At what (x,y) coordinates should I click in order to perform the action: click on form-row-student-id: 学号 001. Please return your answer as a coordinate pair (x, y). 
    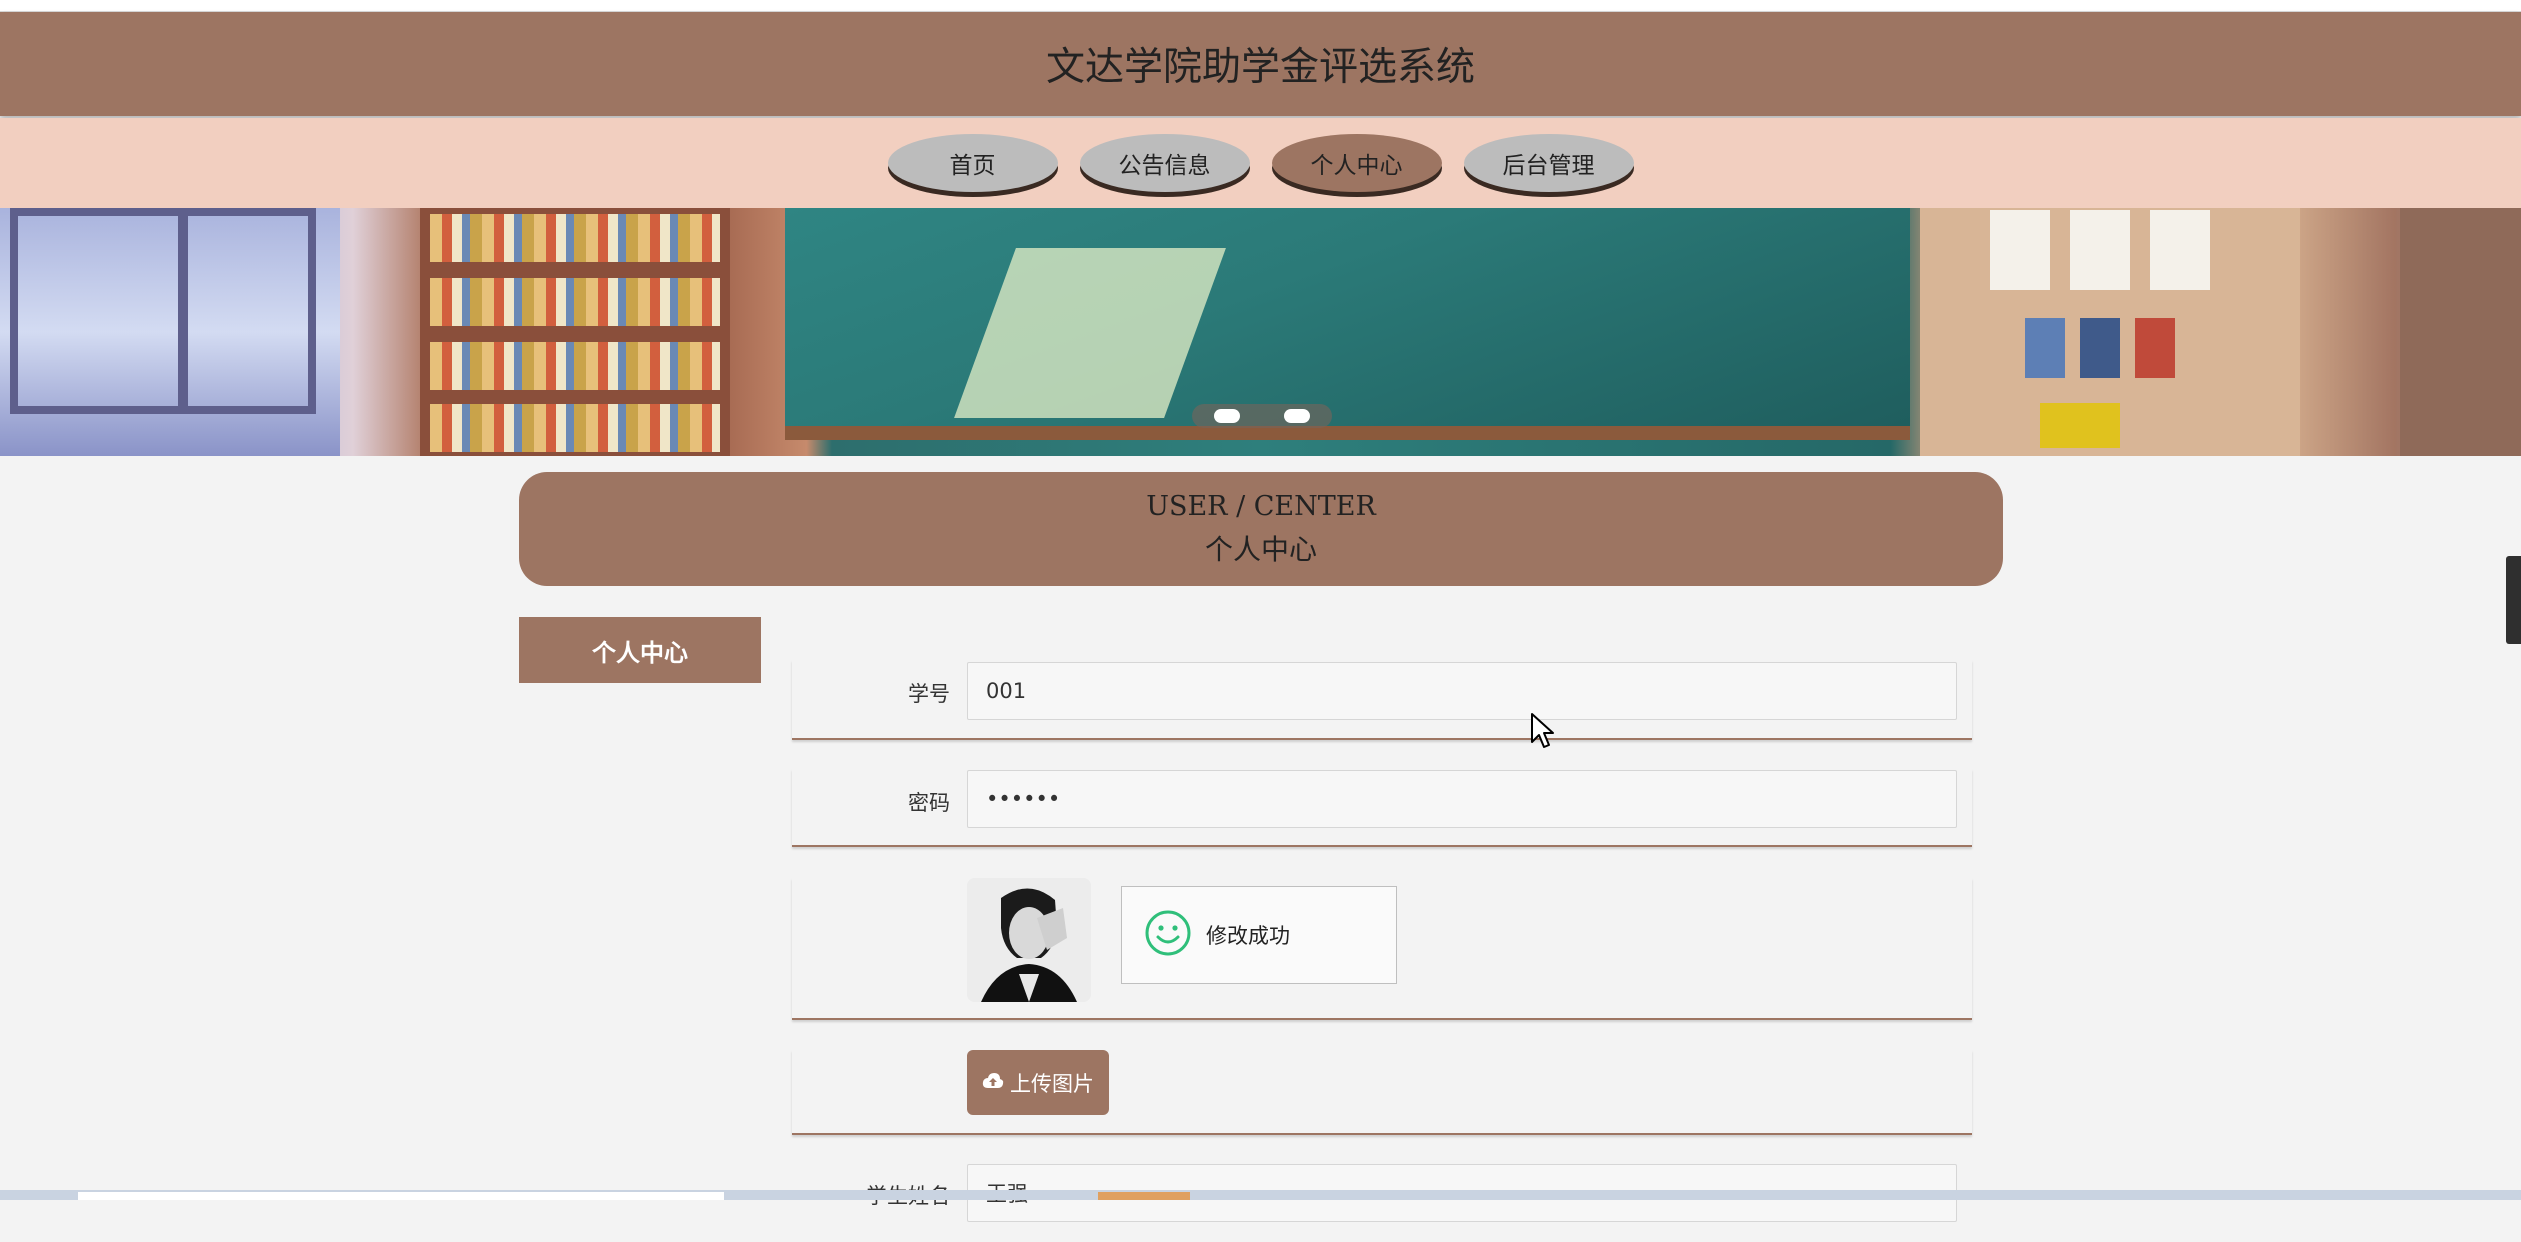
    Looking at the image, I should click on (1382, 700).